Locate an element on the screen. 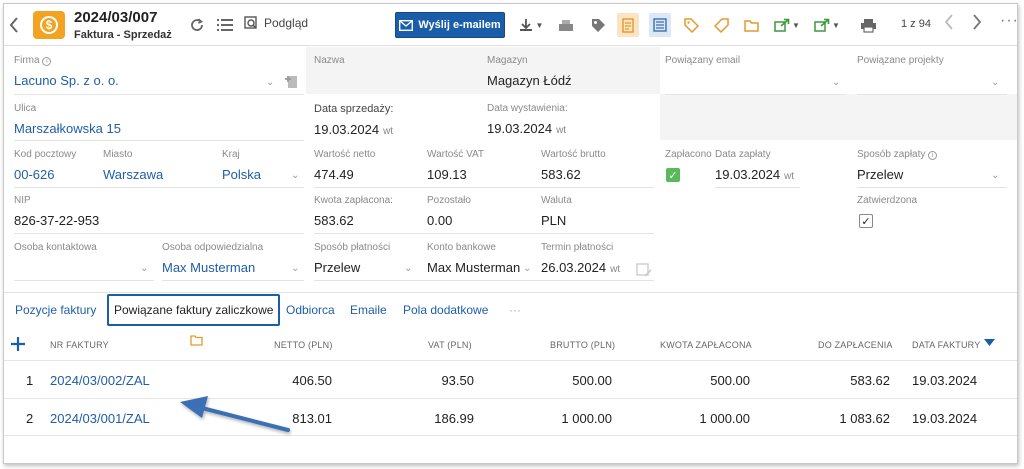  zatwierdzona-checkbox: ✓ is located at coordinates (866, 221).